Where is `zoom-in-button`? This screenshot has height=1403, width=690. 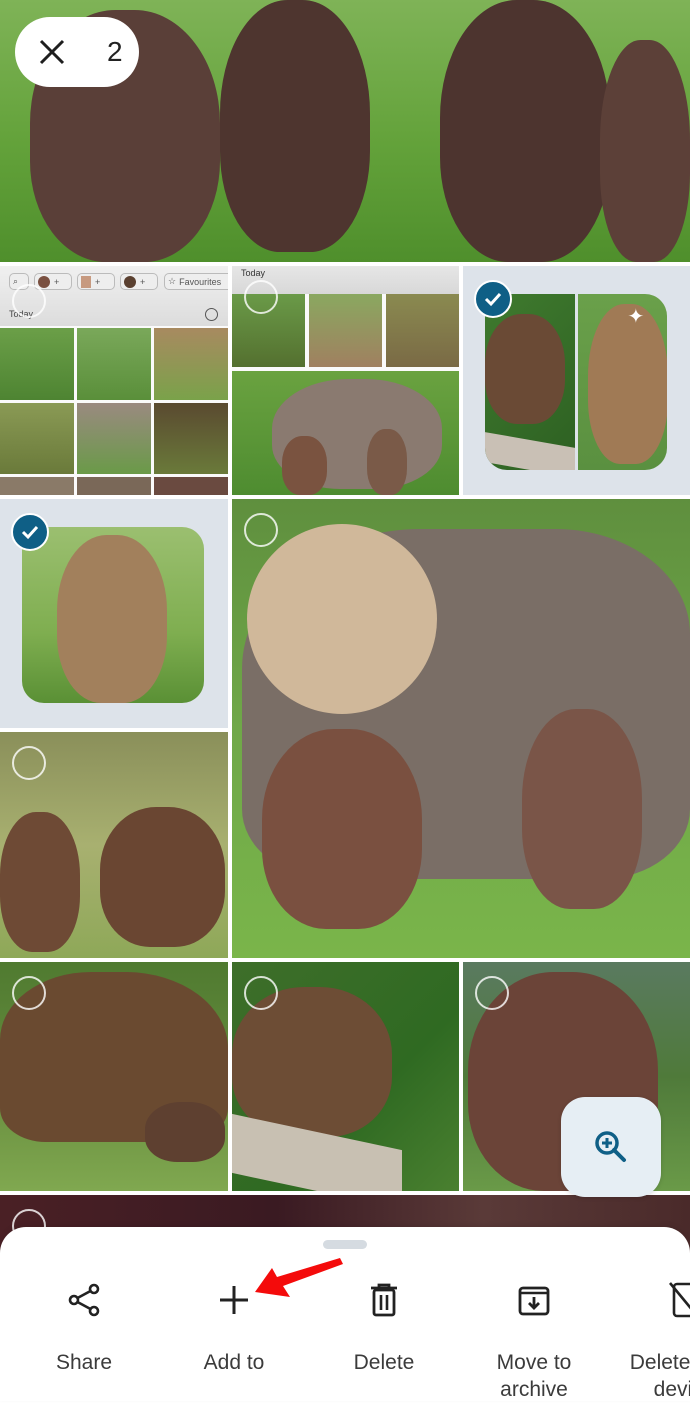
zoom-in-button is located at coordinates (611, 1147).